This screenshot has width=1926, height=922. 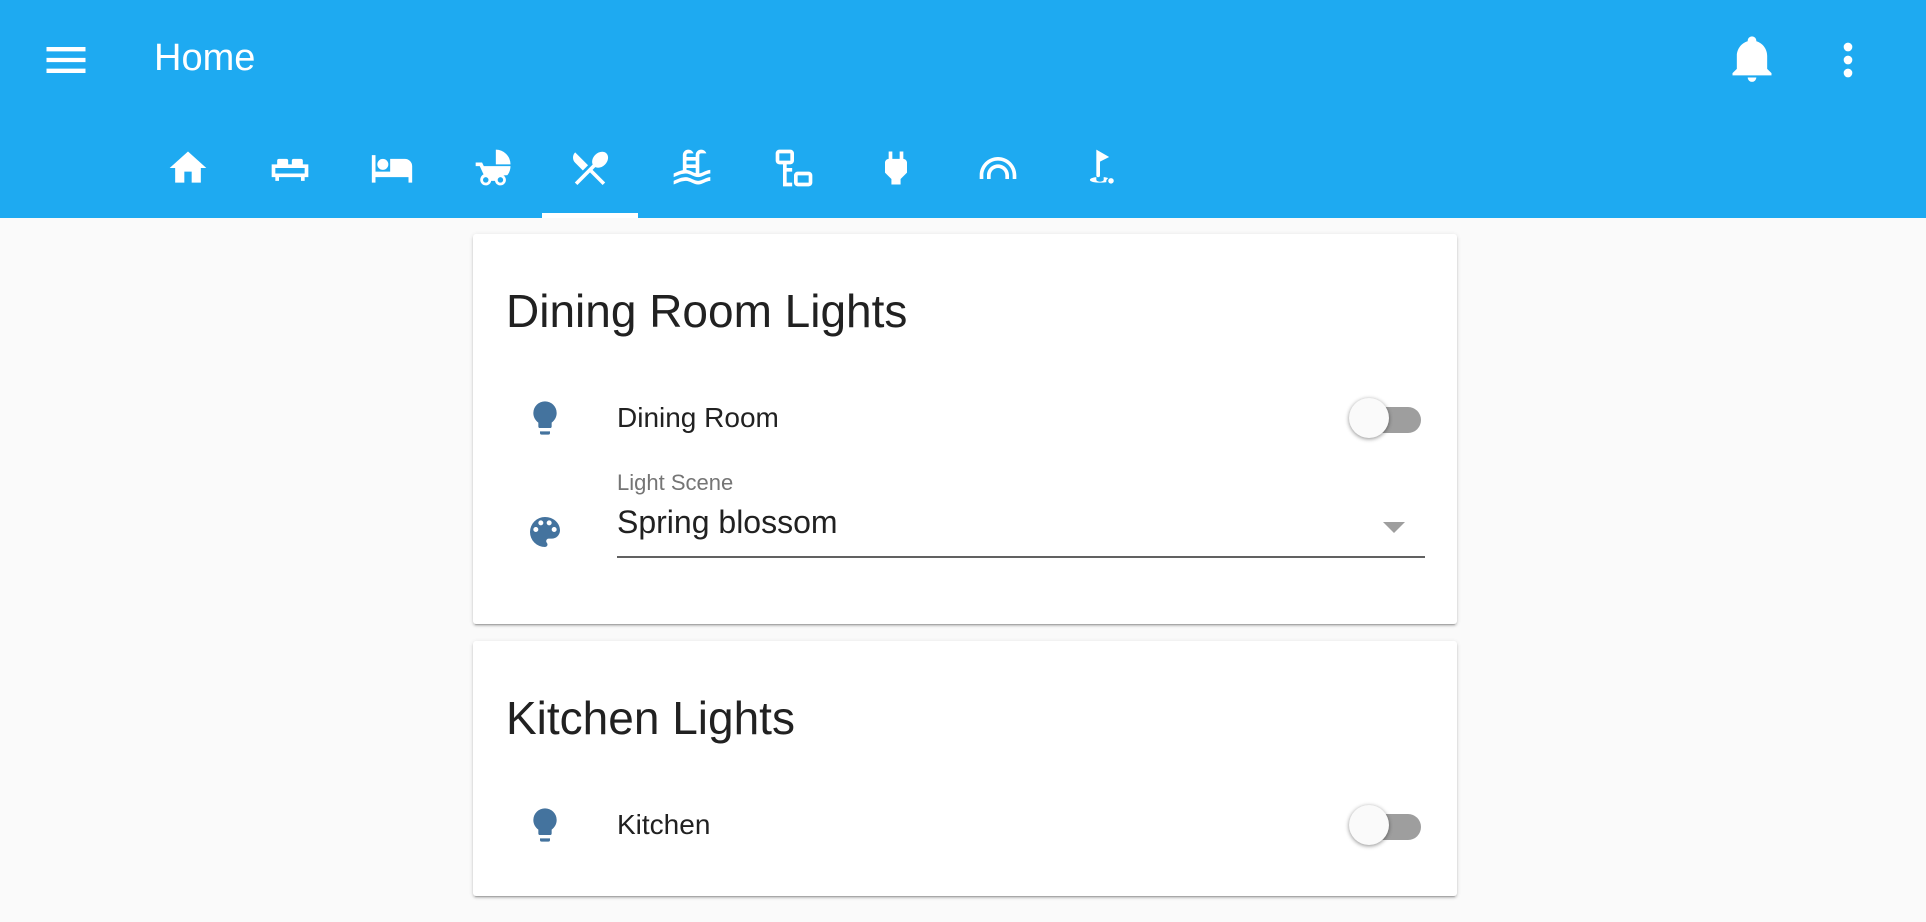 I want to click on golf-icon, so click(x=1101, y=166).